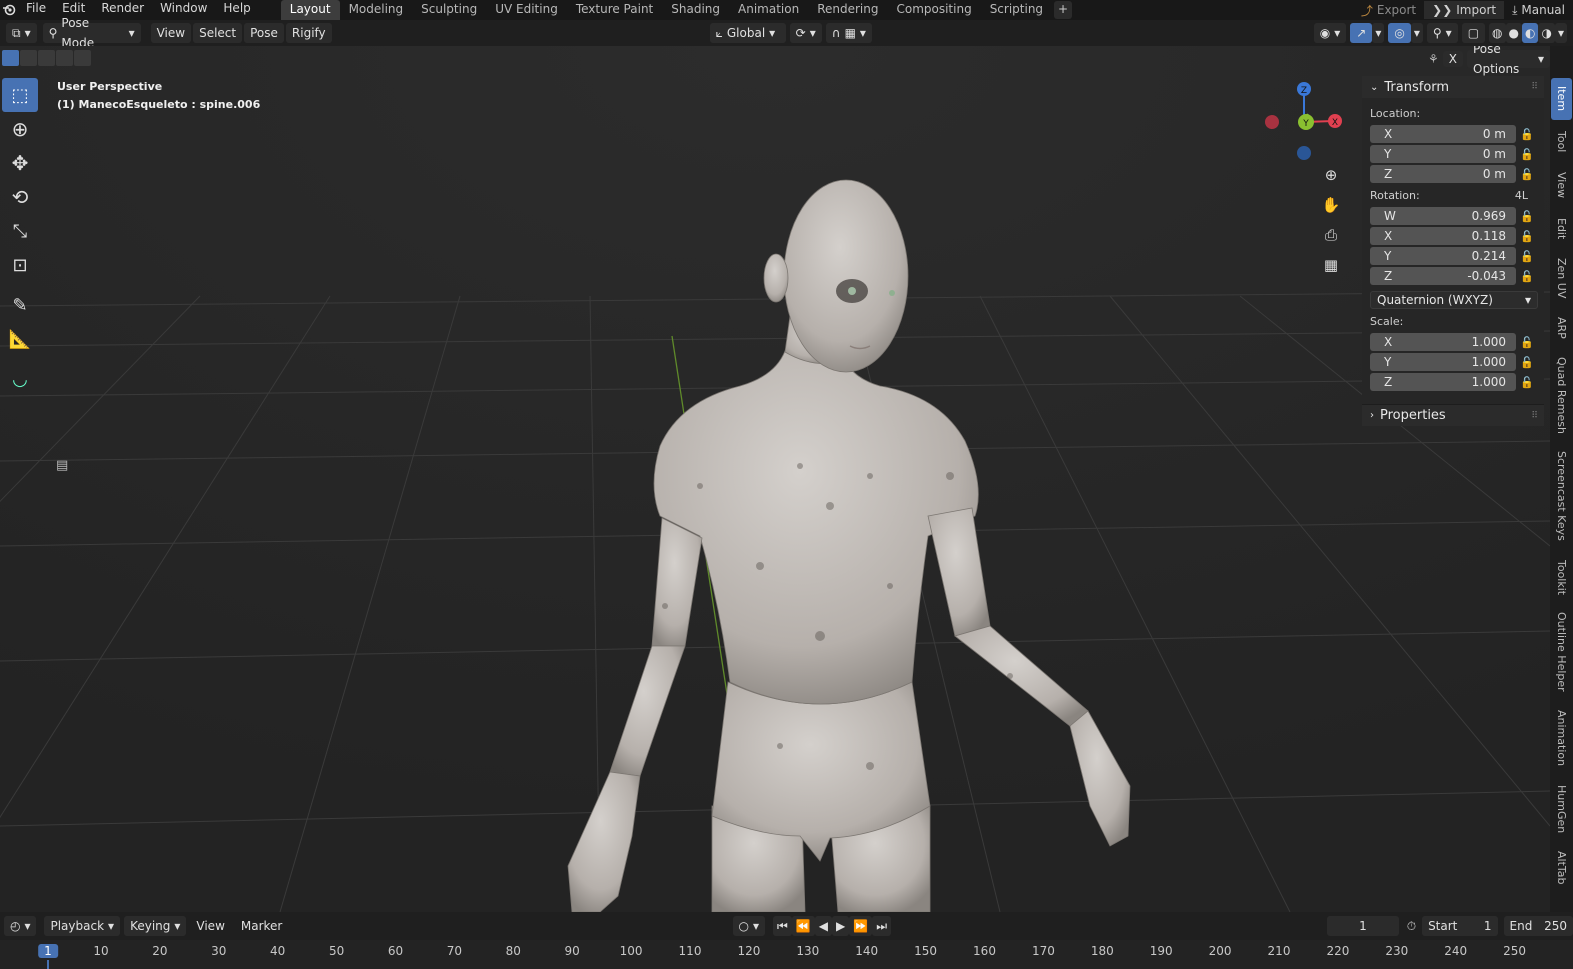 This screenshot has width=1573, height=969. What do you see at coordinates (82, 926) in the screenshot?
I see `menu-playback: Playback ▾` at bounding box center [82, 926].